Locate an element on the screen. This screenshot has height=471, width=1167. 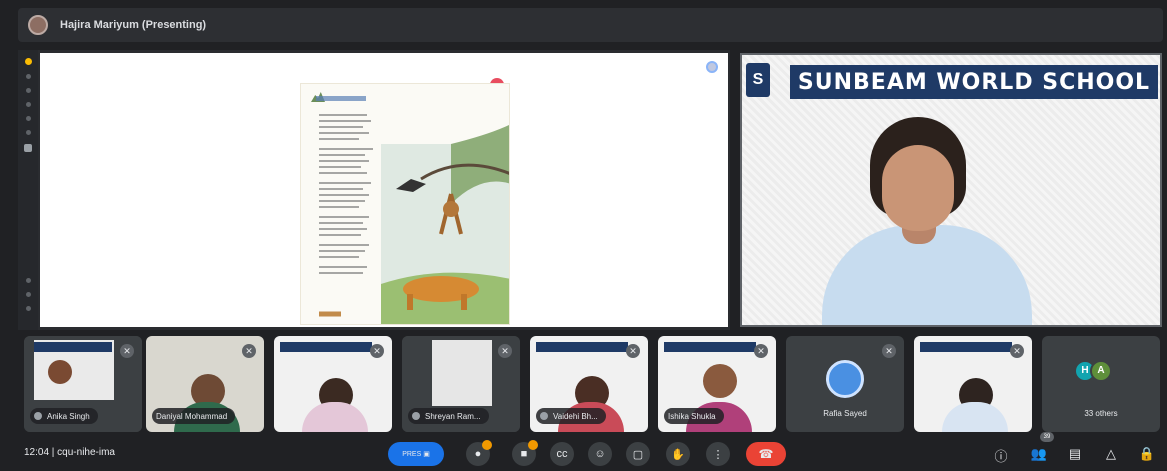
participant-name: Daniyal Mohammad is located at coordinates (192, 416).